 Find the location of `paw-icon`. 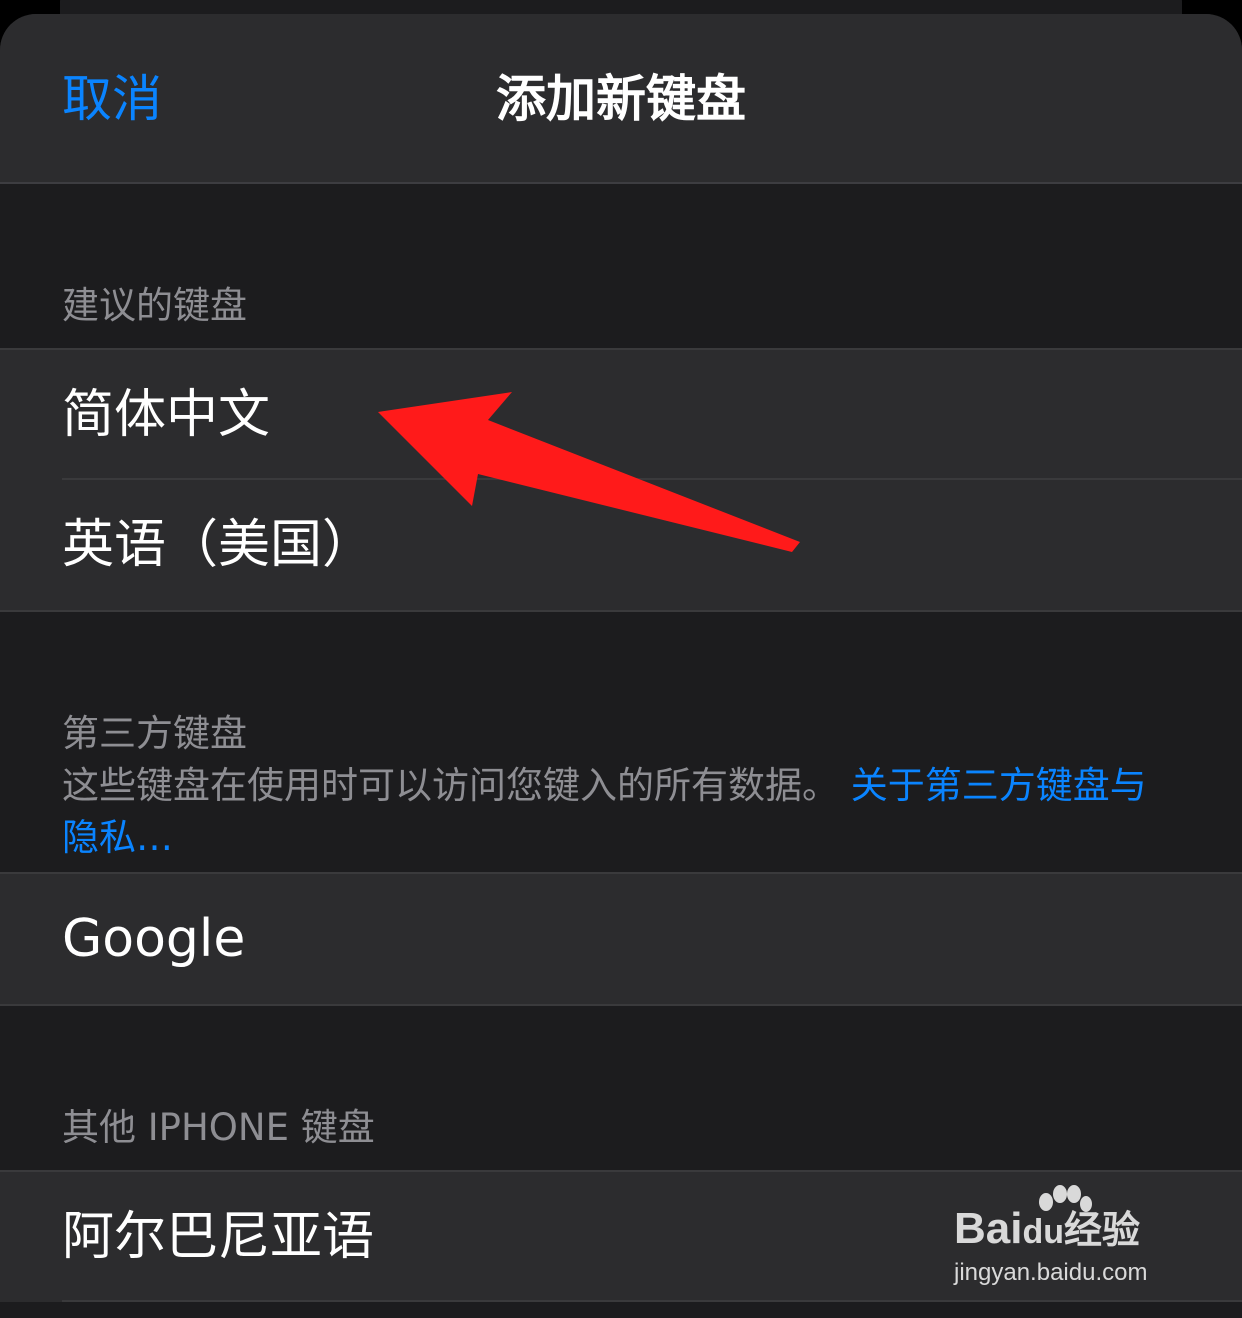

paw-icon is located at coordinates (1065, 1198).